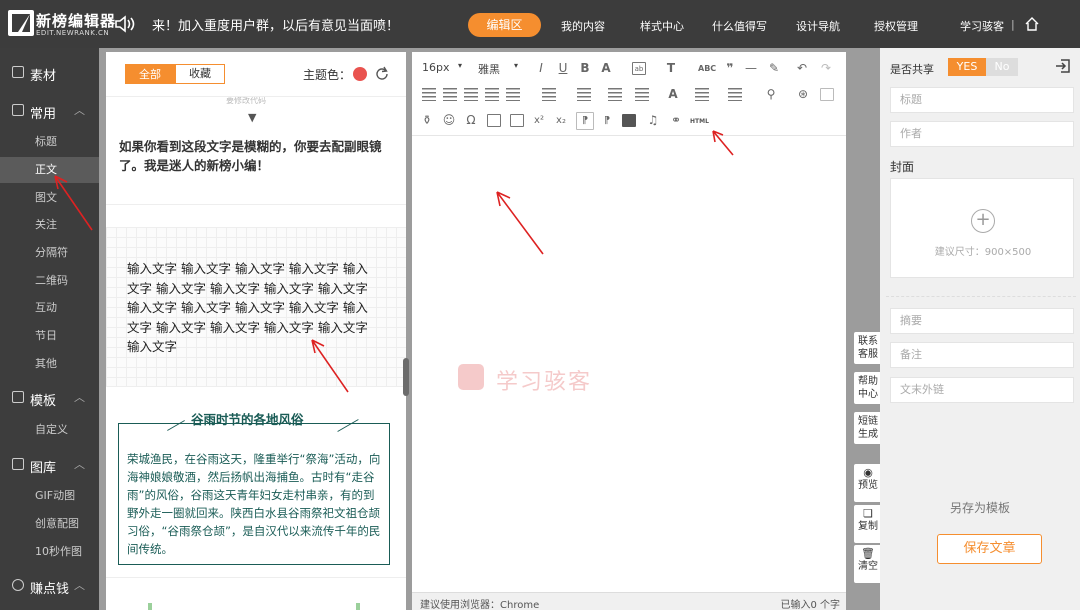 The width and height of the screenshot is (1080, 610). I want to click on align-justify-icon, so click(492, 94).